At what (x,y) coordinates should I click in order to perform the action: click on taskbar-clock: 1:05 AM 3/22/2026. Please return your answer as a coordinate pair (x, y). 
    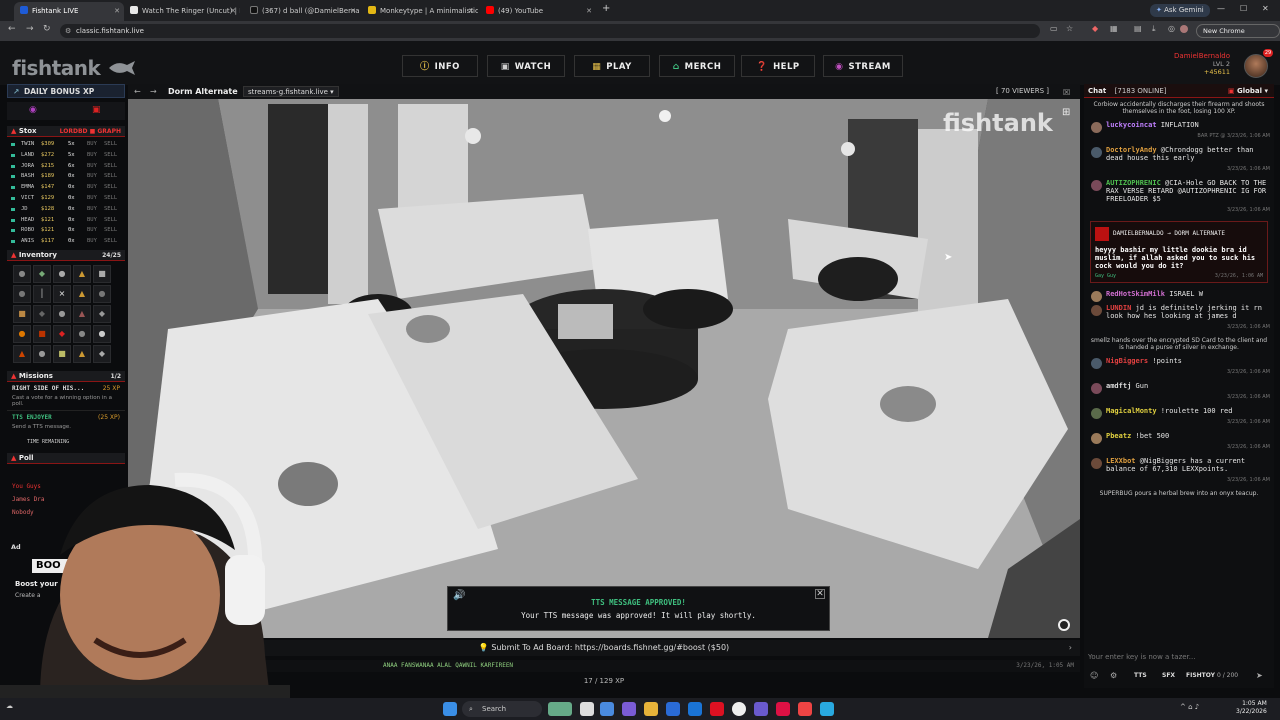
    Looking at the image, I should click on (1251, 708).